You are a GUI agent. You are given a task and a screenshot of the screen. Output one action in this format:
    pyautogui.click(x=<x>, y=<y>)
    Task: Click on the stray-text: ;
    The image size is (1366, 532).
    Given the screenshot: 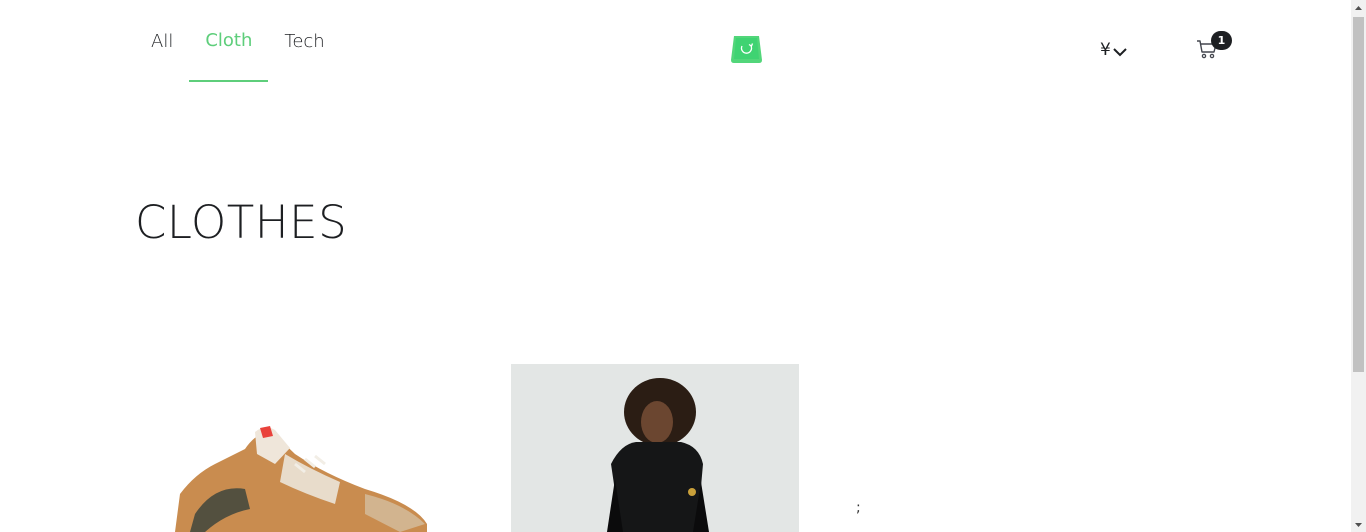 What is the action you would take?
    pyautogui.click(x=858, y=508)
    